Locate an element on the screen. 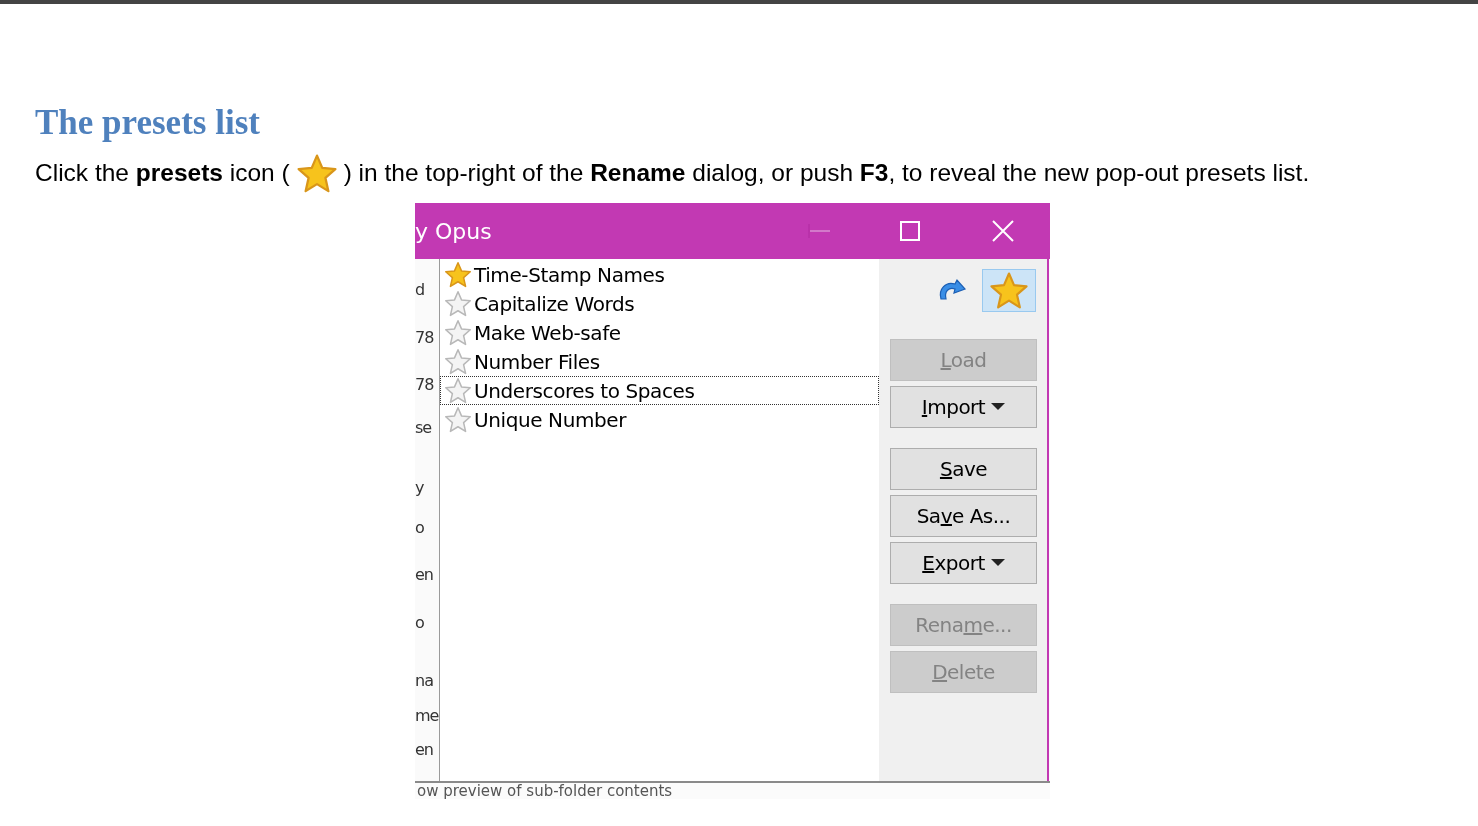 Image resolution: width=1478 pixels, height=826 pixels. preset-action-button: Save is located at coordinates (963, 469).